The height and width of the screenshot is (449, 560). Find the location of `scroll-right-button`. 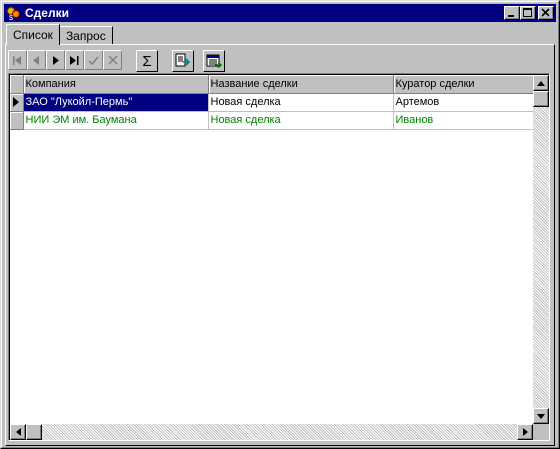

scroll-right-button is located at coordinates (525, 432).